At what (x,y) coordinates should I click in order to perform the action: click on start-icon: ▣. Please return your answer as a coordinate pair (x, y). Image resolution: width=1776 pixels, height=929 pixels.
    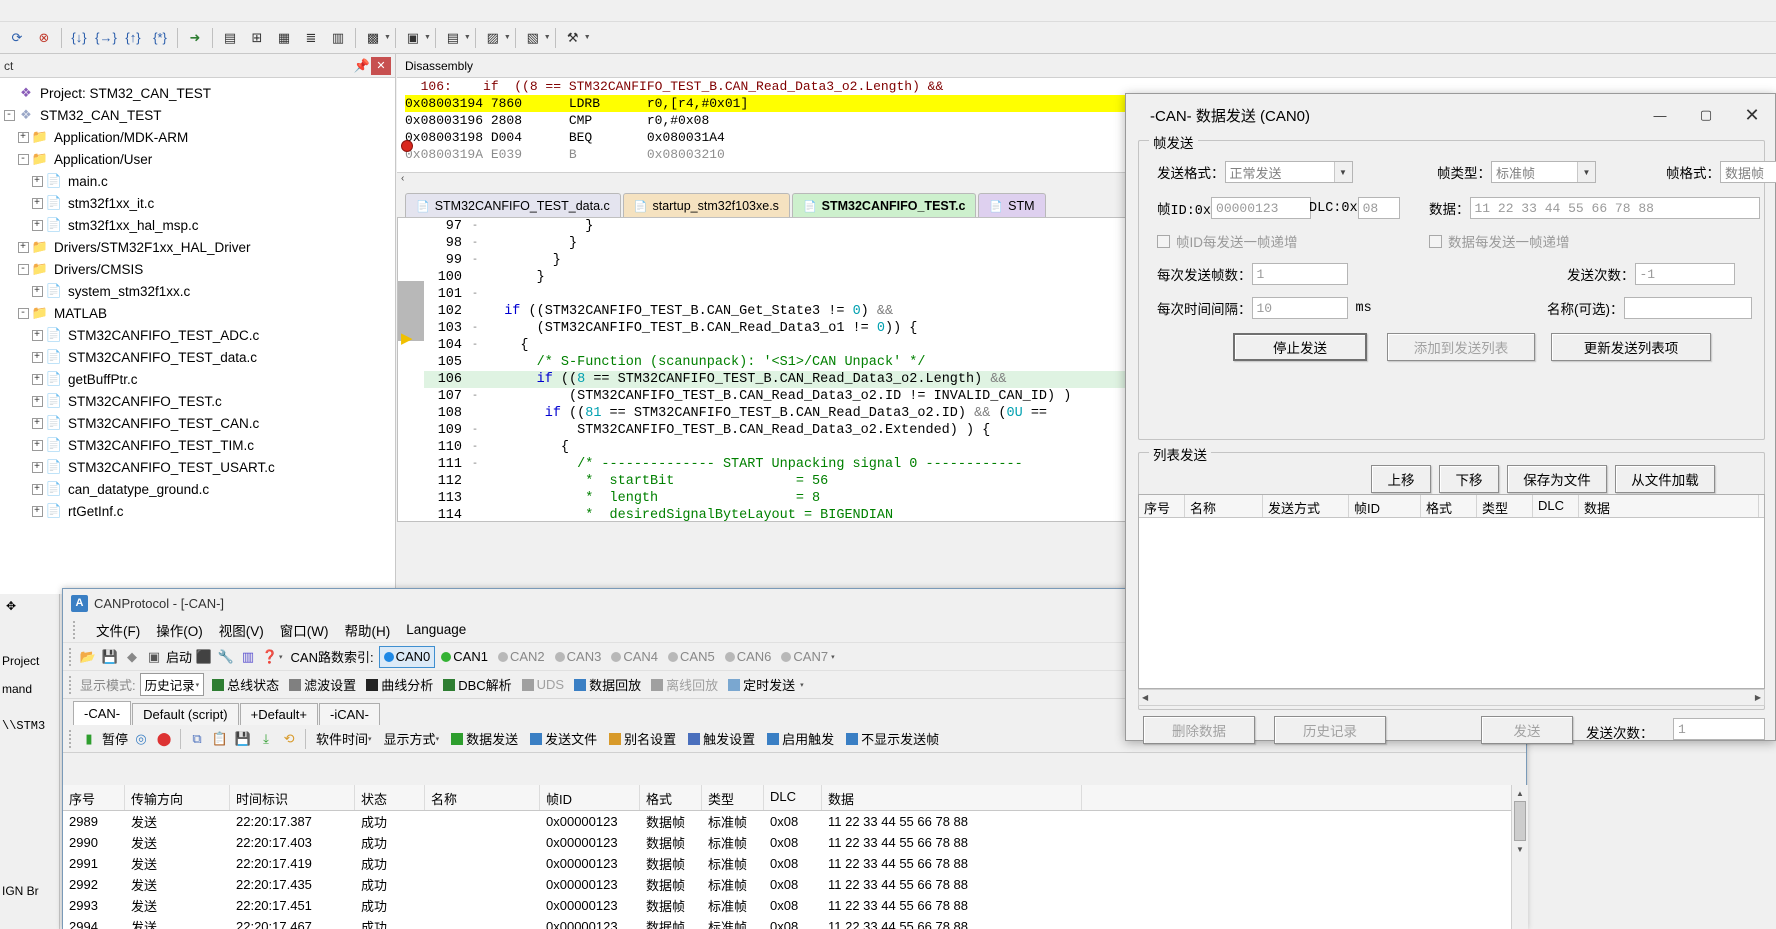
    Looking at the image, I should click on (154, 657).